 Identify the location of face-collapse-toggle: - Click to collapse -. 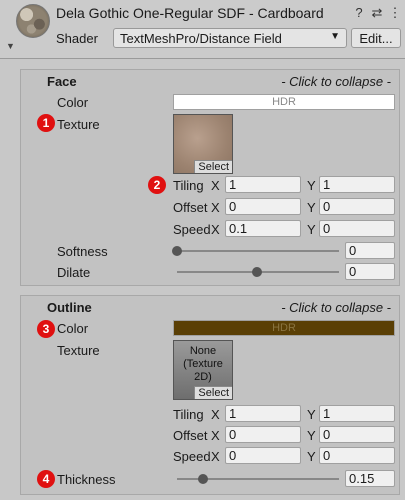
(336, 81).